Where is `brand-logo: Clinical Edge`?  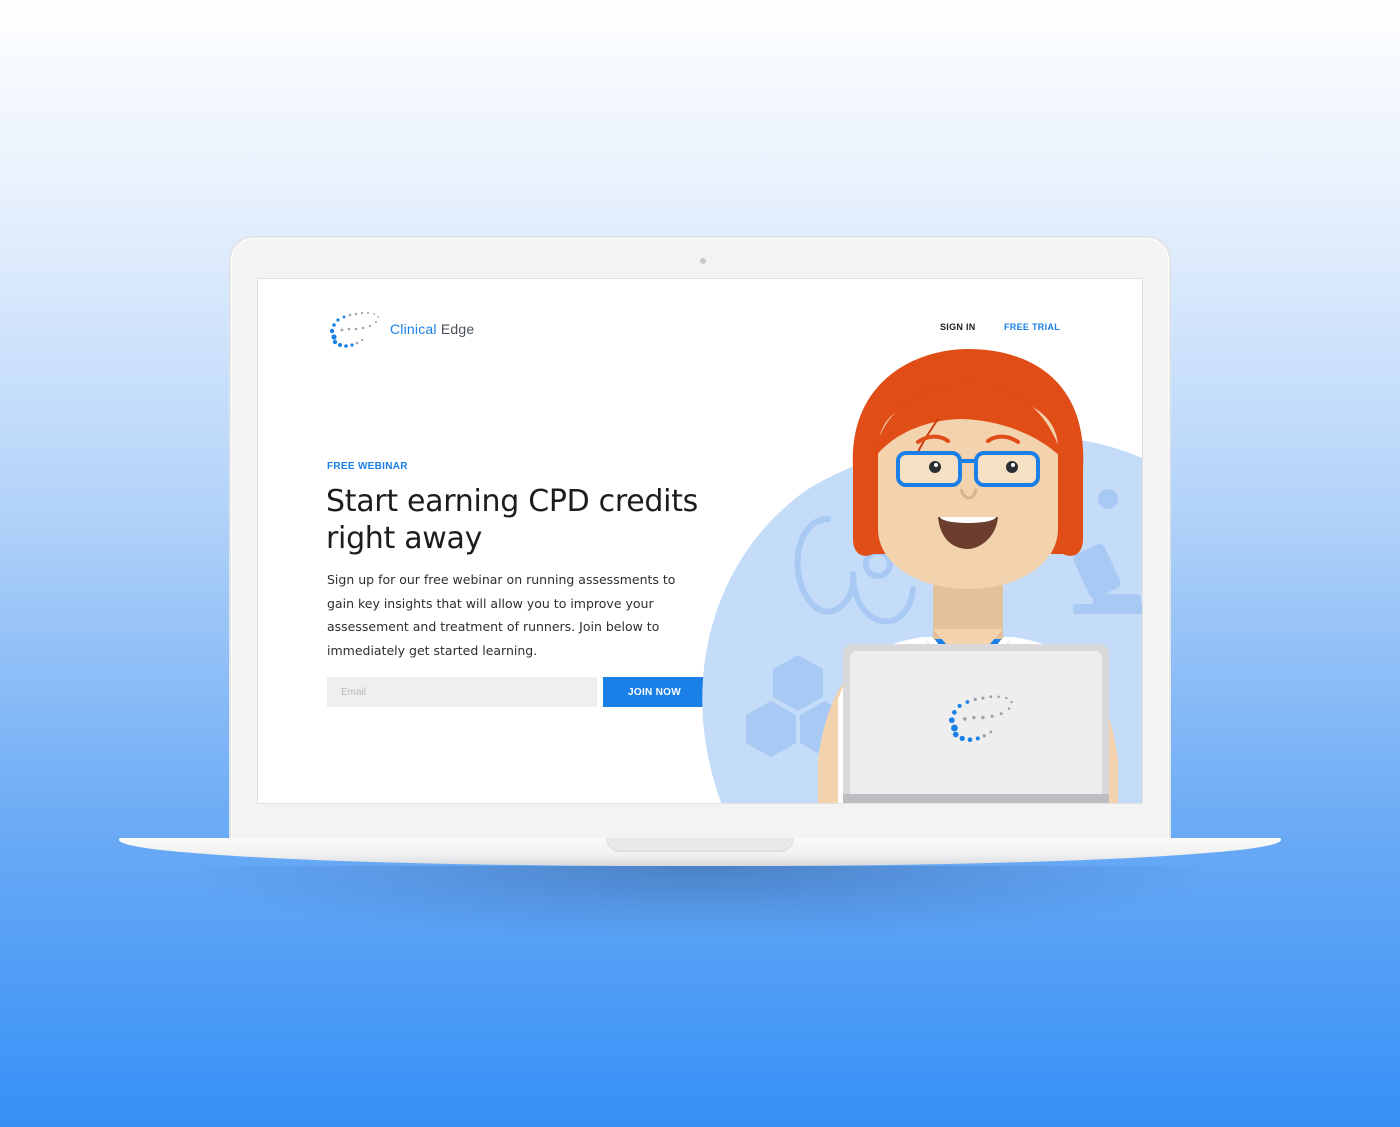
brand-logo: Clinical Edge is located at coordinates (400, 329).